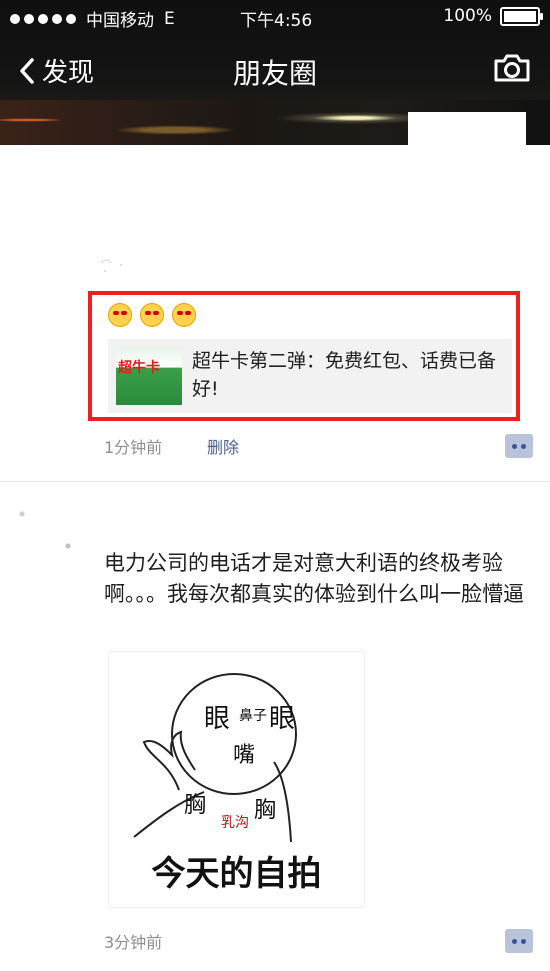  I want to click on meme-word: 乳沟, so click(235, 823).